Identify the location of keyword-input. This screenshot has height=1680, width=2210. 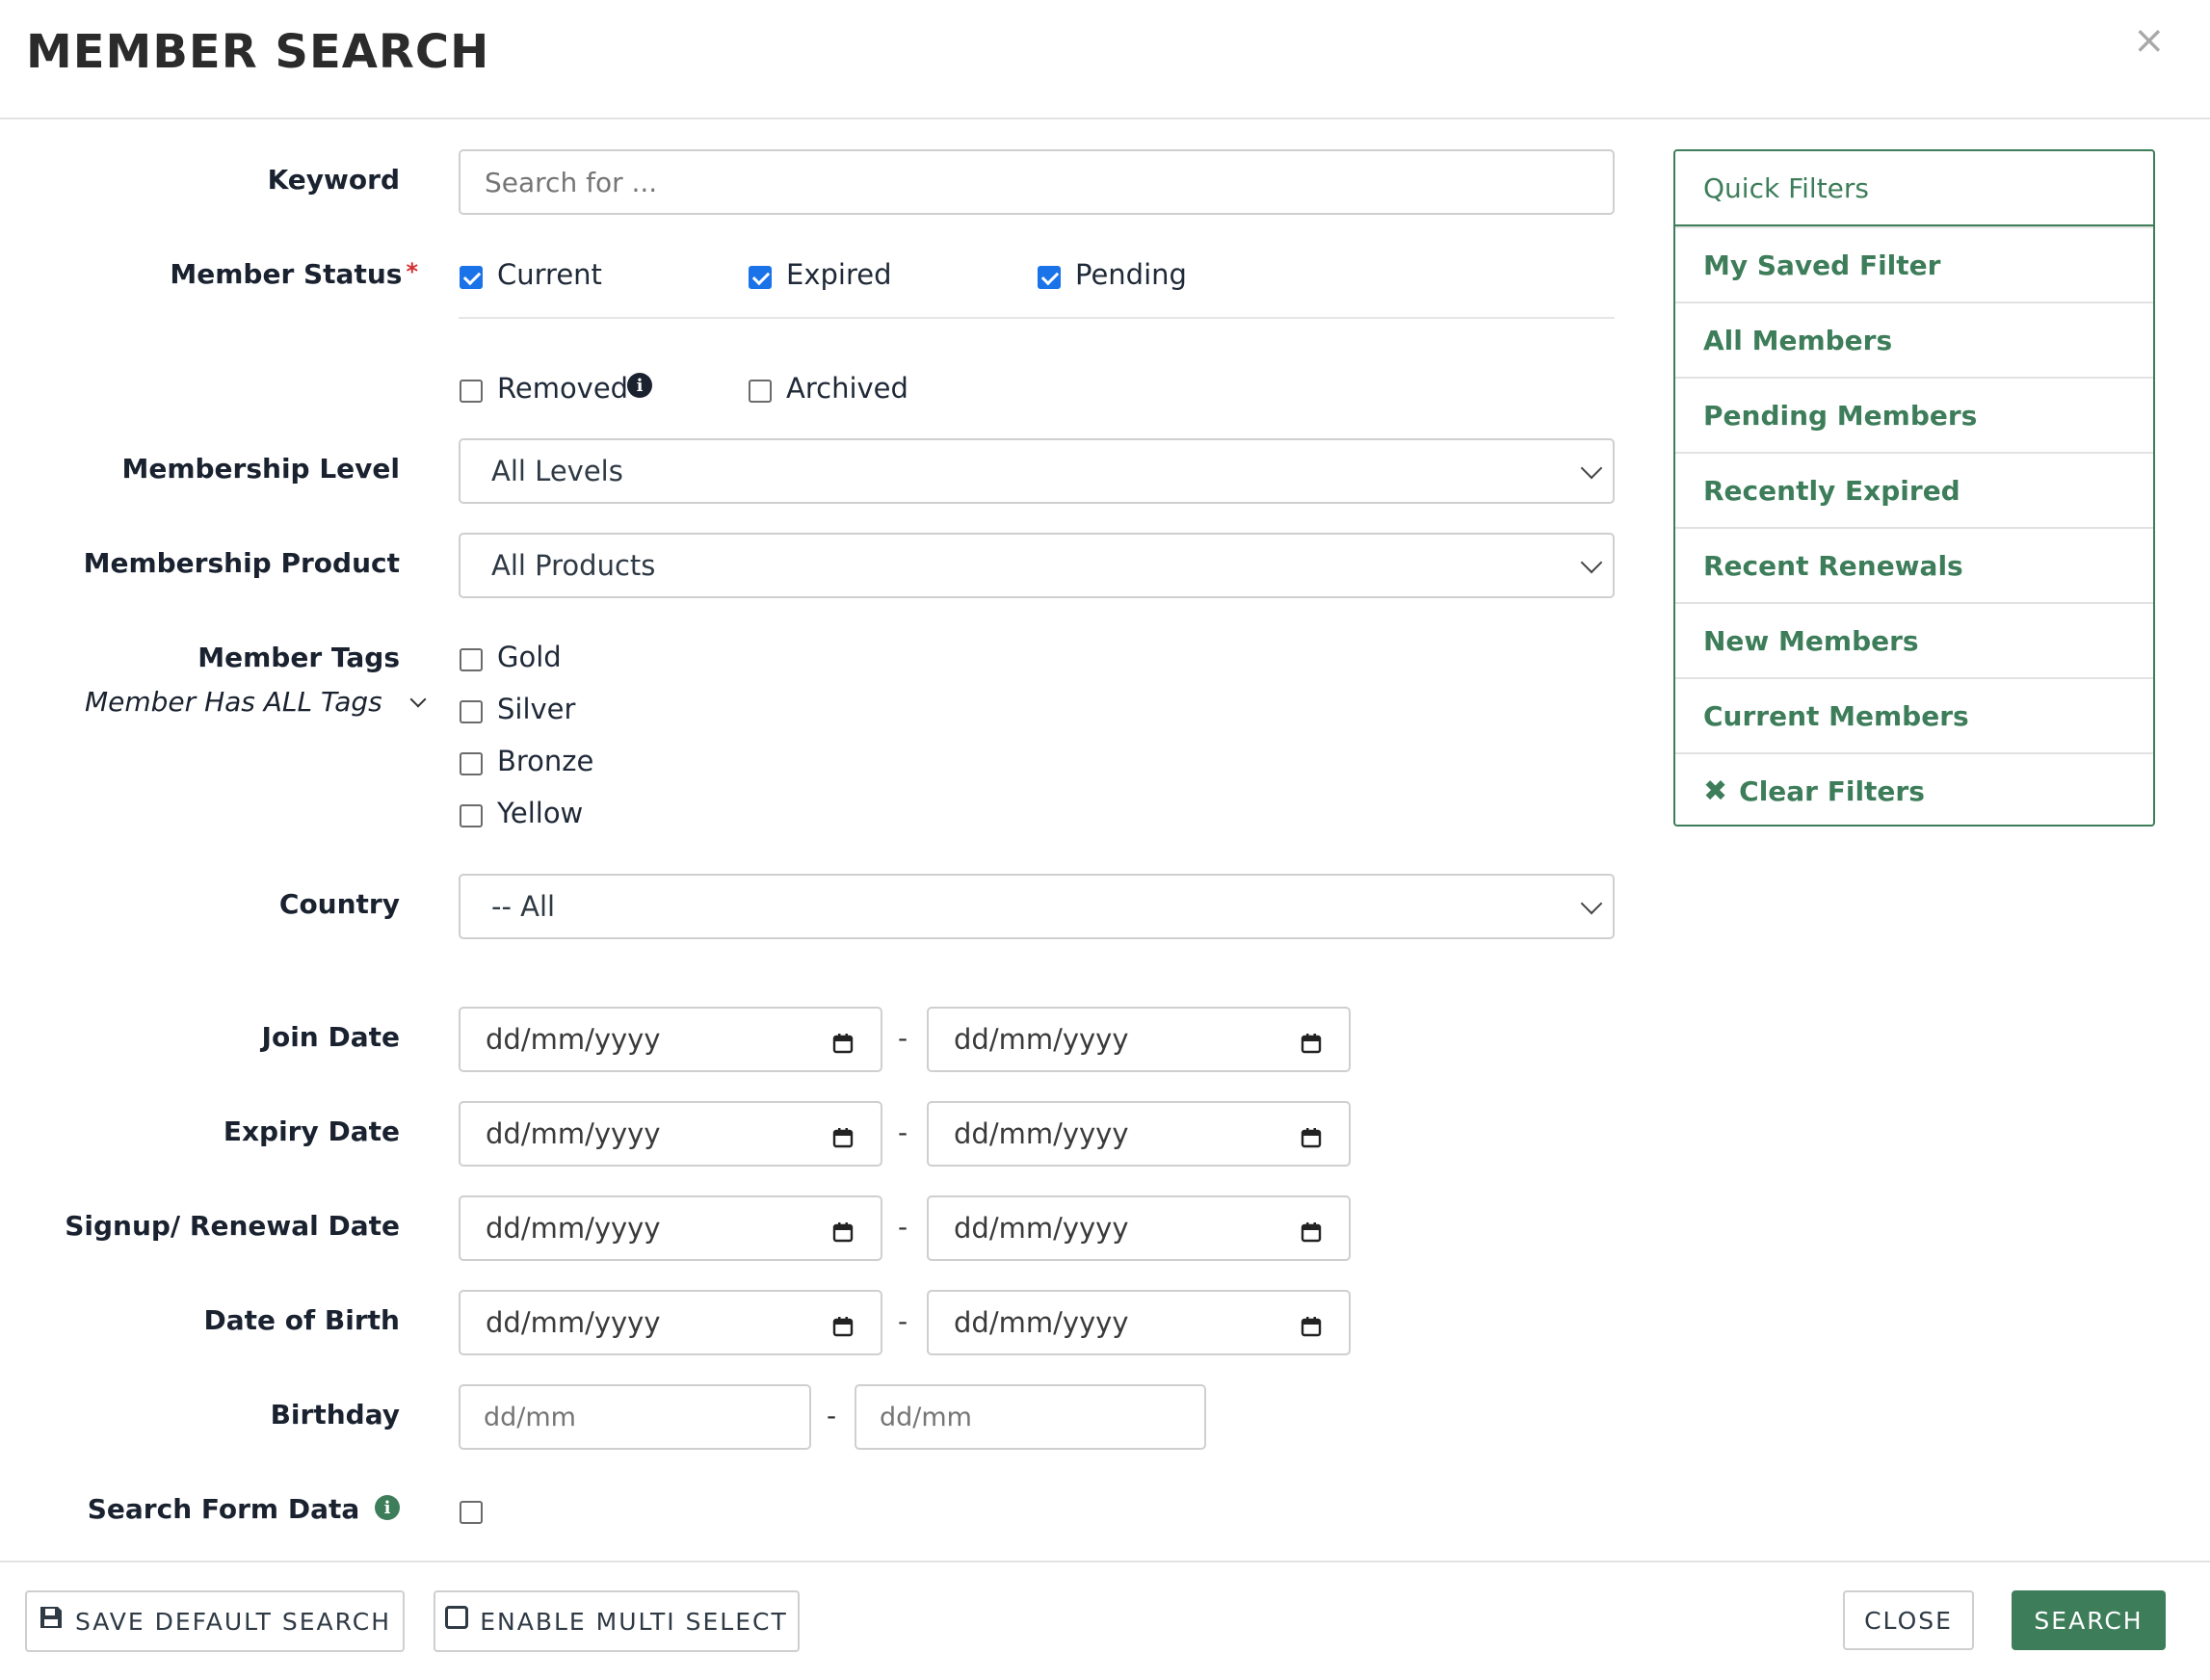
(1037, 182).